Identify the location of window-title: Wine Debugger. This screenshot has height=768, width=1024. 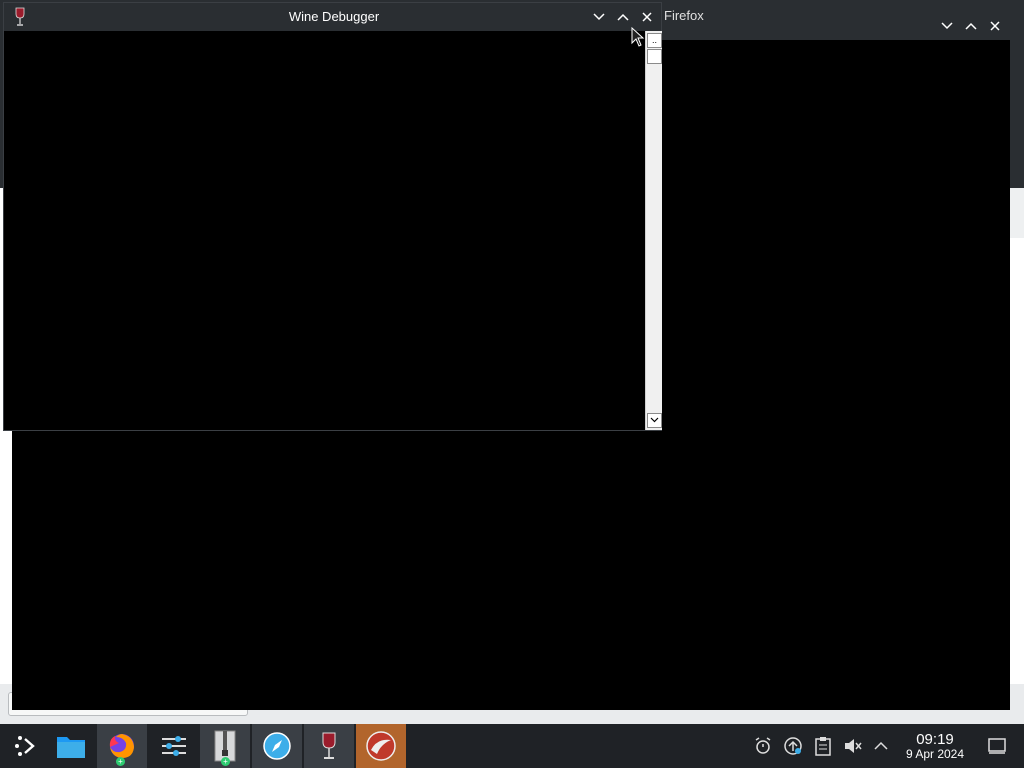
(334, 16).